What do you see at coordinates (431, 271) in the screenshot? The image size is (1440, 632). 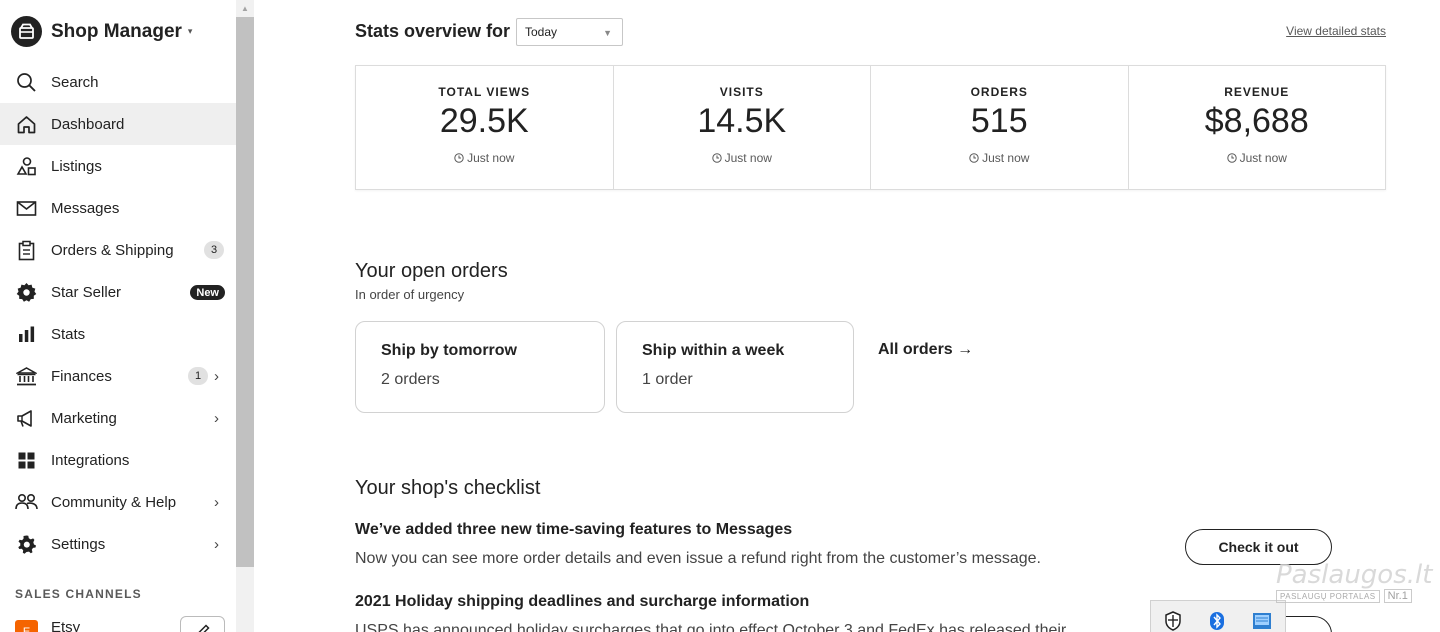 I see `open-orders-heading: Your open orders` at bounding box center [431, 271].